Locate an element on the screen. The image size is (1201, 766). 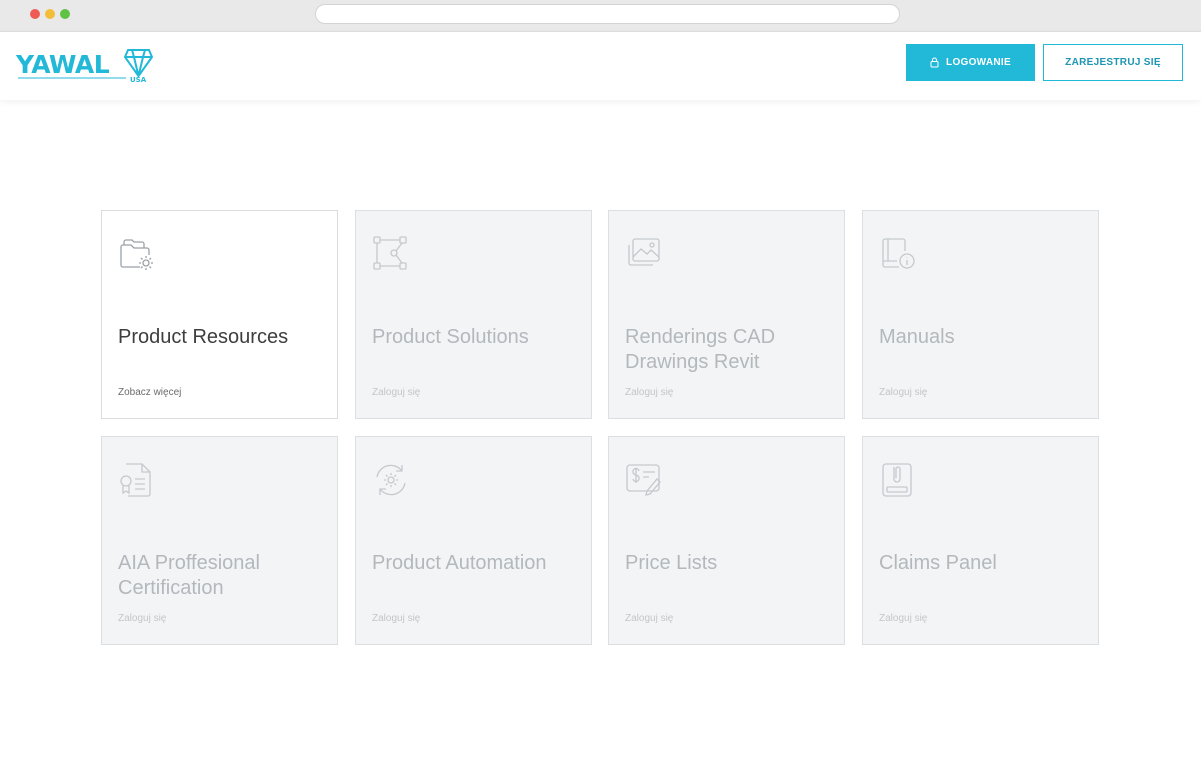
manual-info-icon is located at coordinates (898, 254).